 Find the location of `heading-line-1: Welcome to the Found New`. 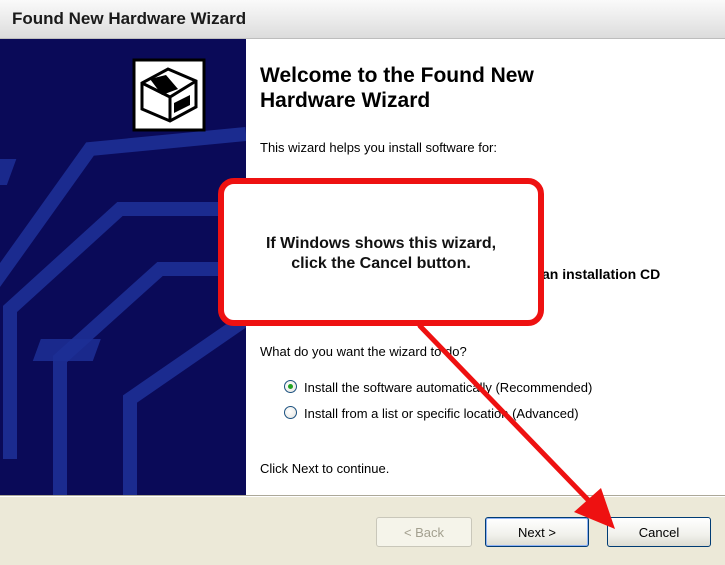

heading-line-1: Welcome to the Found New is located at coordinates (397, 75).